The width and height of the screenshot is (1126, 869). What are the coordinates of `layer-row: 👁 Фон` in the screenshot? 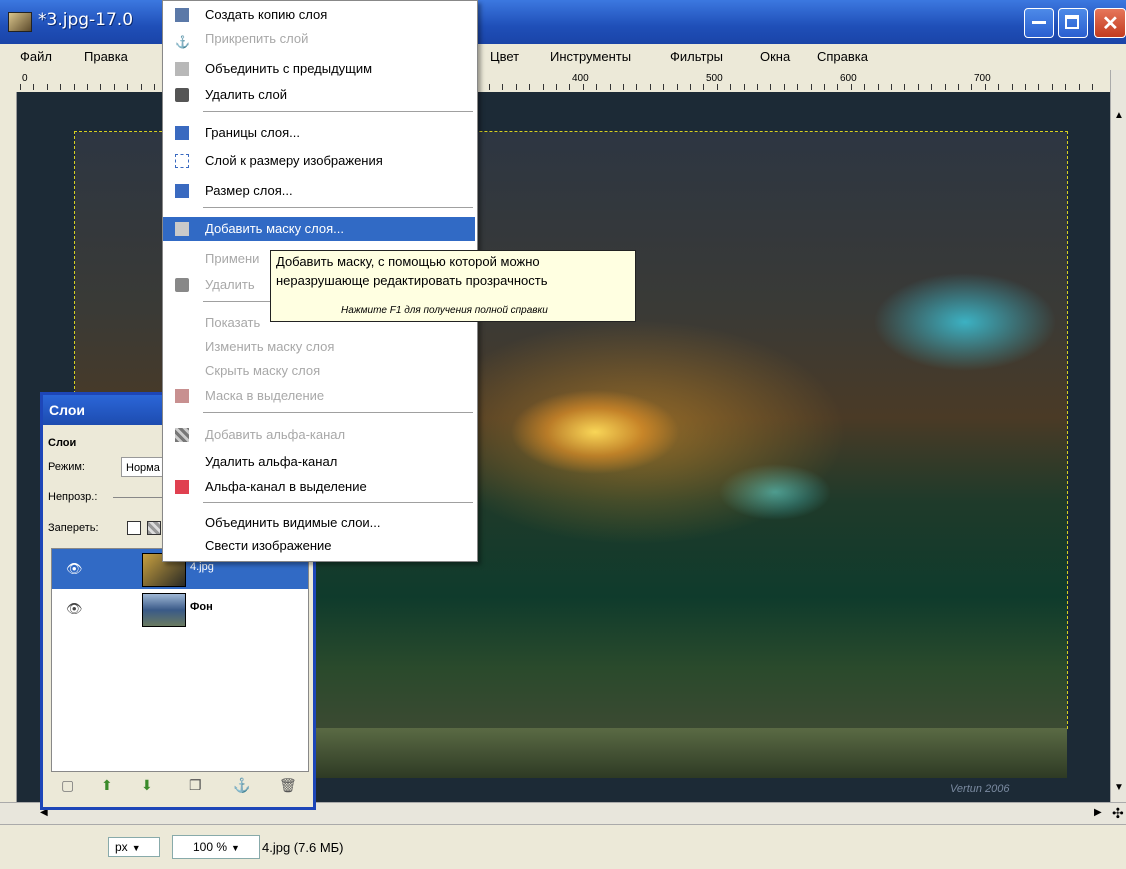 It's located at (180, 609).